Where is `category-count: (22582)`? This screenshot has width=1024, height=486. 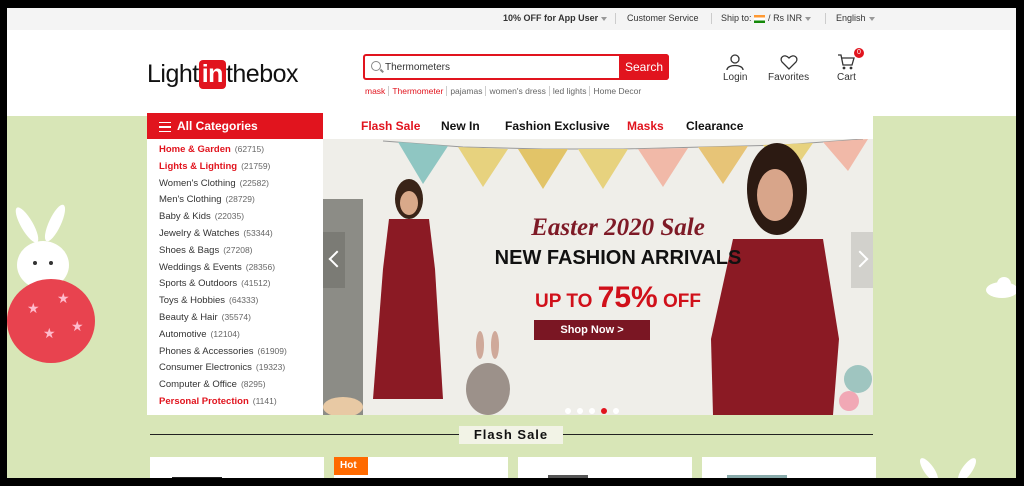 category-count: (22582) is located at coordinates (254, 182).